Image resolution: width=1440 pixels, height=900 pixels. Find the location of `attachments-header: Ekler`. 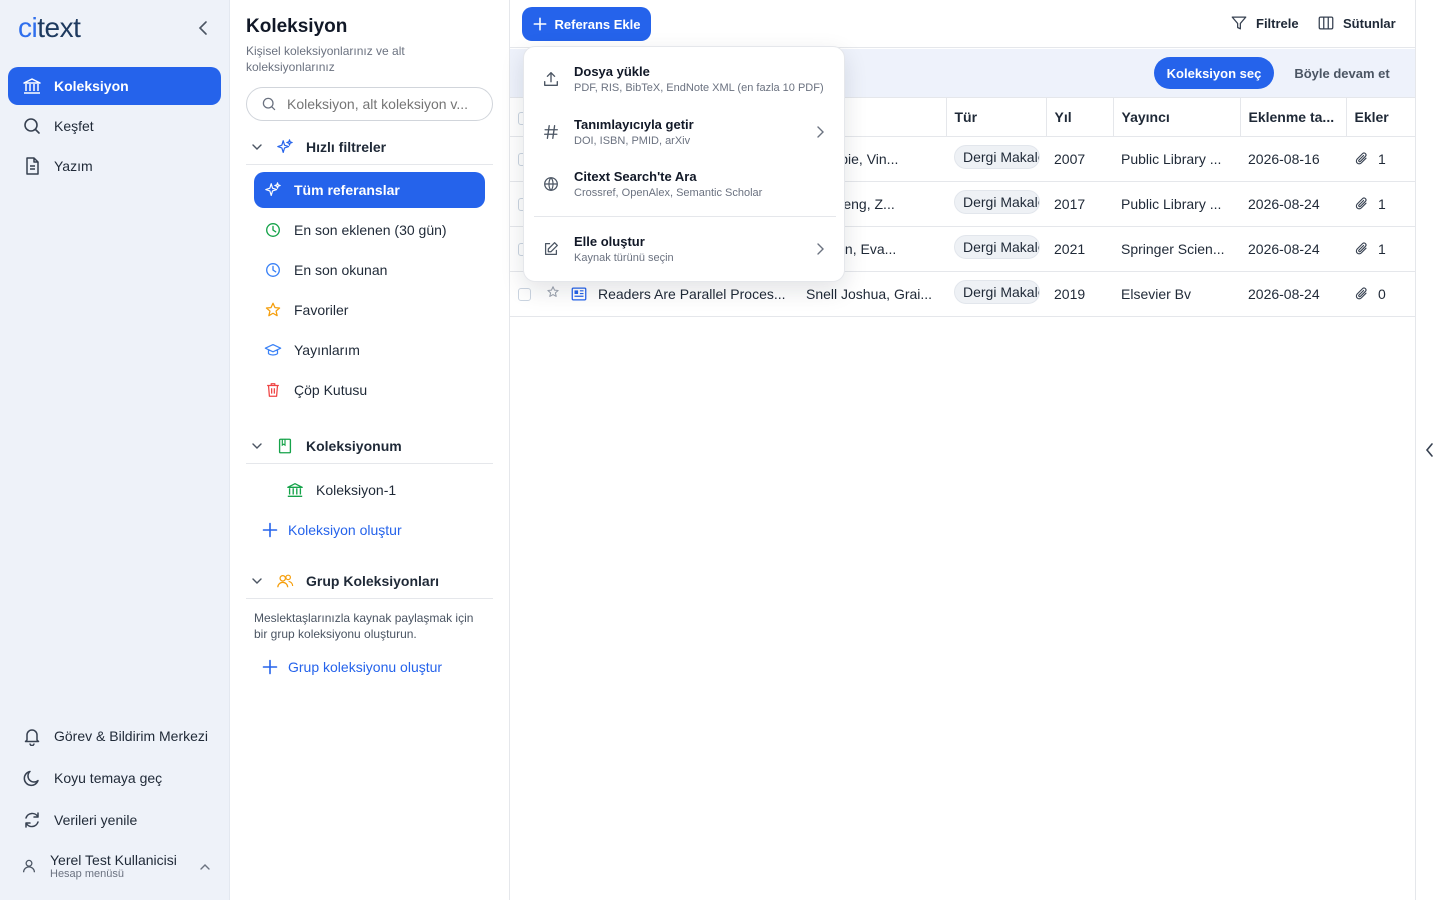

attachments-header: Ekler is located at coordinates (1380, 117).